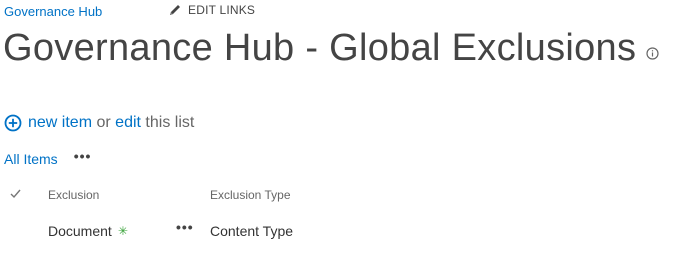 The height and width of the screenshot is (263, 680). Describe the element at coordinates (80, 231) in the screenshot. I see `exclusion-value: Document` at that location.